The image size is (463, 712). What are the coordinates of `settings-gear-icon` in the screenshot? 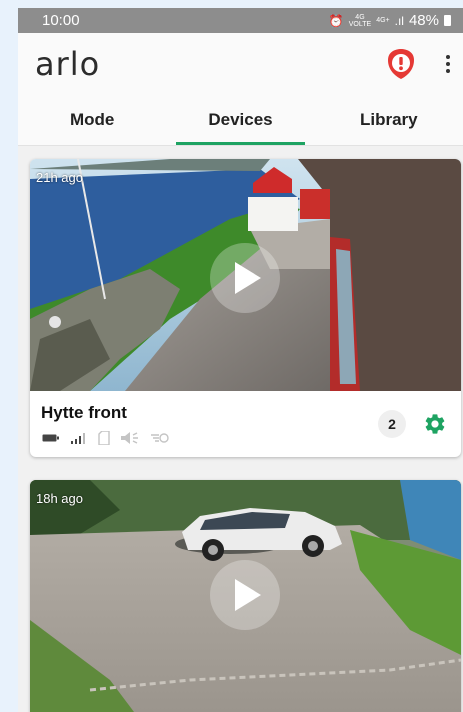 It's located at (435, 424).